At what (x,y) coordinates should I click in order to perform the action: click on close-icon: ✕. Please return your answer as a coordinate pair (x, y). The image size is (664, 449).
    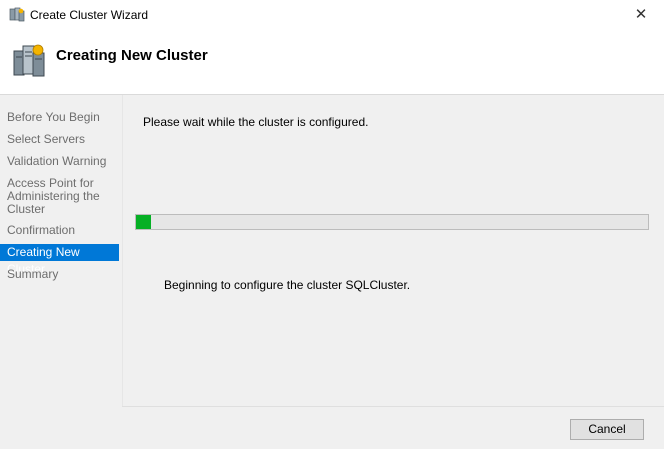
    Looking at the image, I should click on (641, 15).